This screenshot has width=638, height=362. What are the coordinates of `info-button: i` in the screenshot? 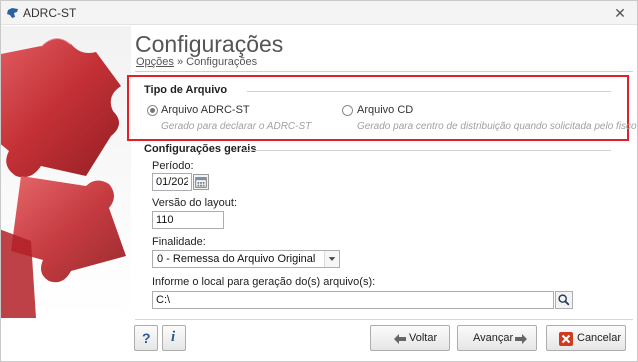 It's located at (174, 338).